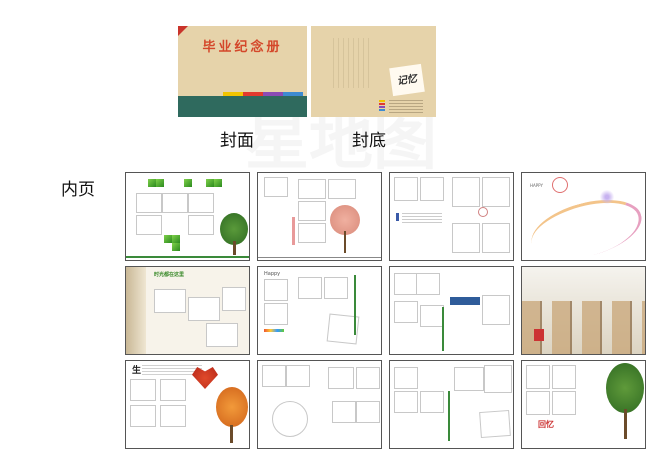 Image resolution: width=650 pixels, height=455 pixels. Describe the element at coordinates (290, 419) in the screenshot. I see `round-frame` at that location.